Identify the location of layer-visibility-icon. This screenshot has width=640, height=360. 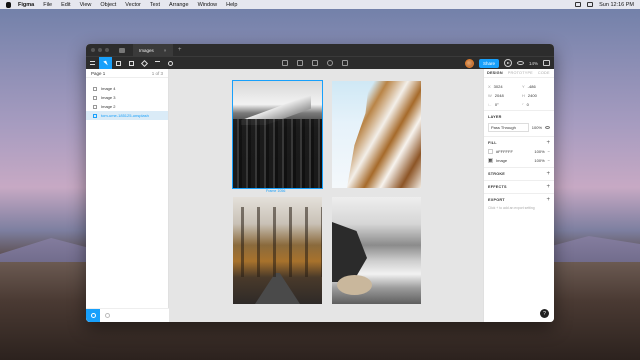
(547, 127).